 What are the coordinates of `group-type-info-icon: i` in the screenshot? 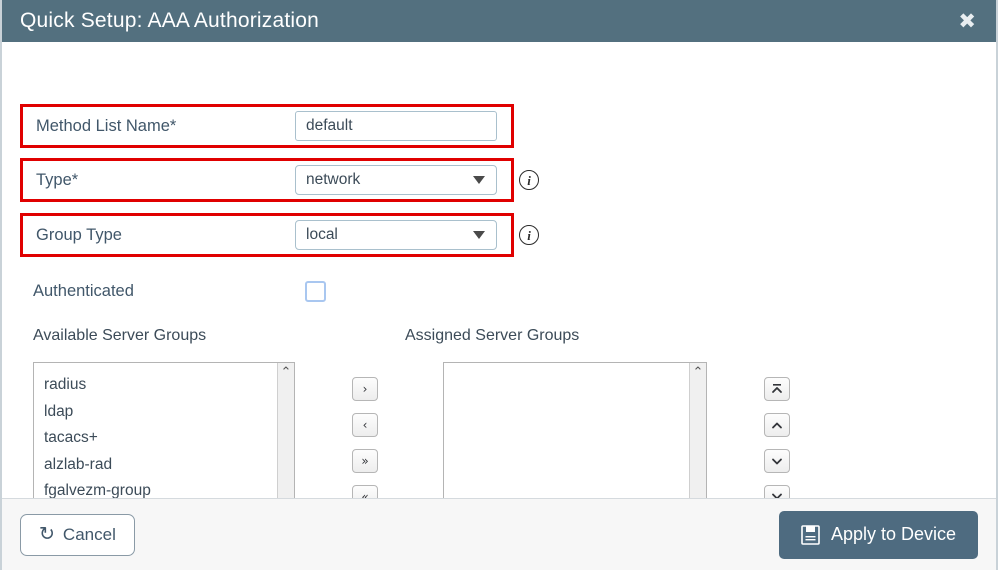 It's located at (529, 235).